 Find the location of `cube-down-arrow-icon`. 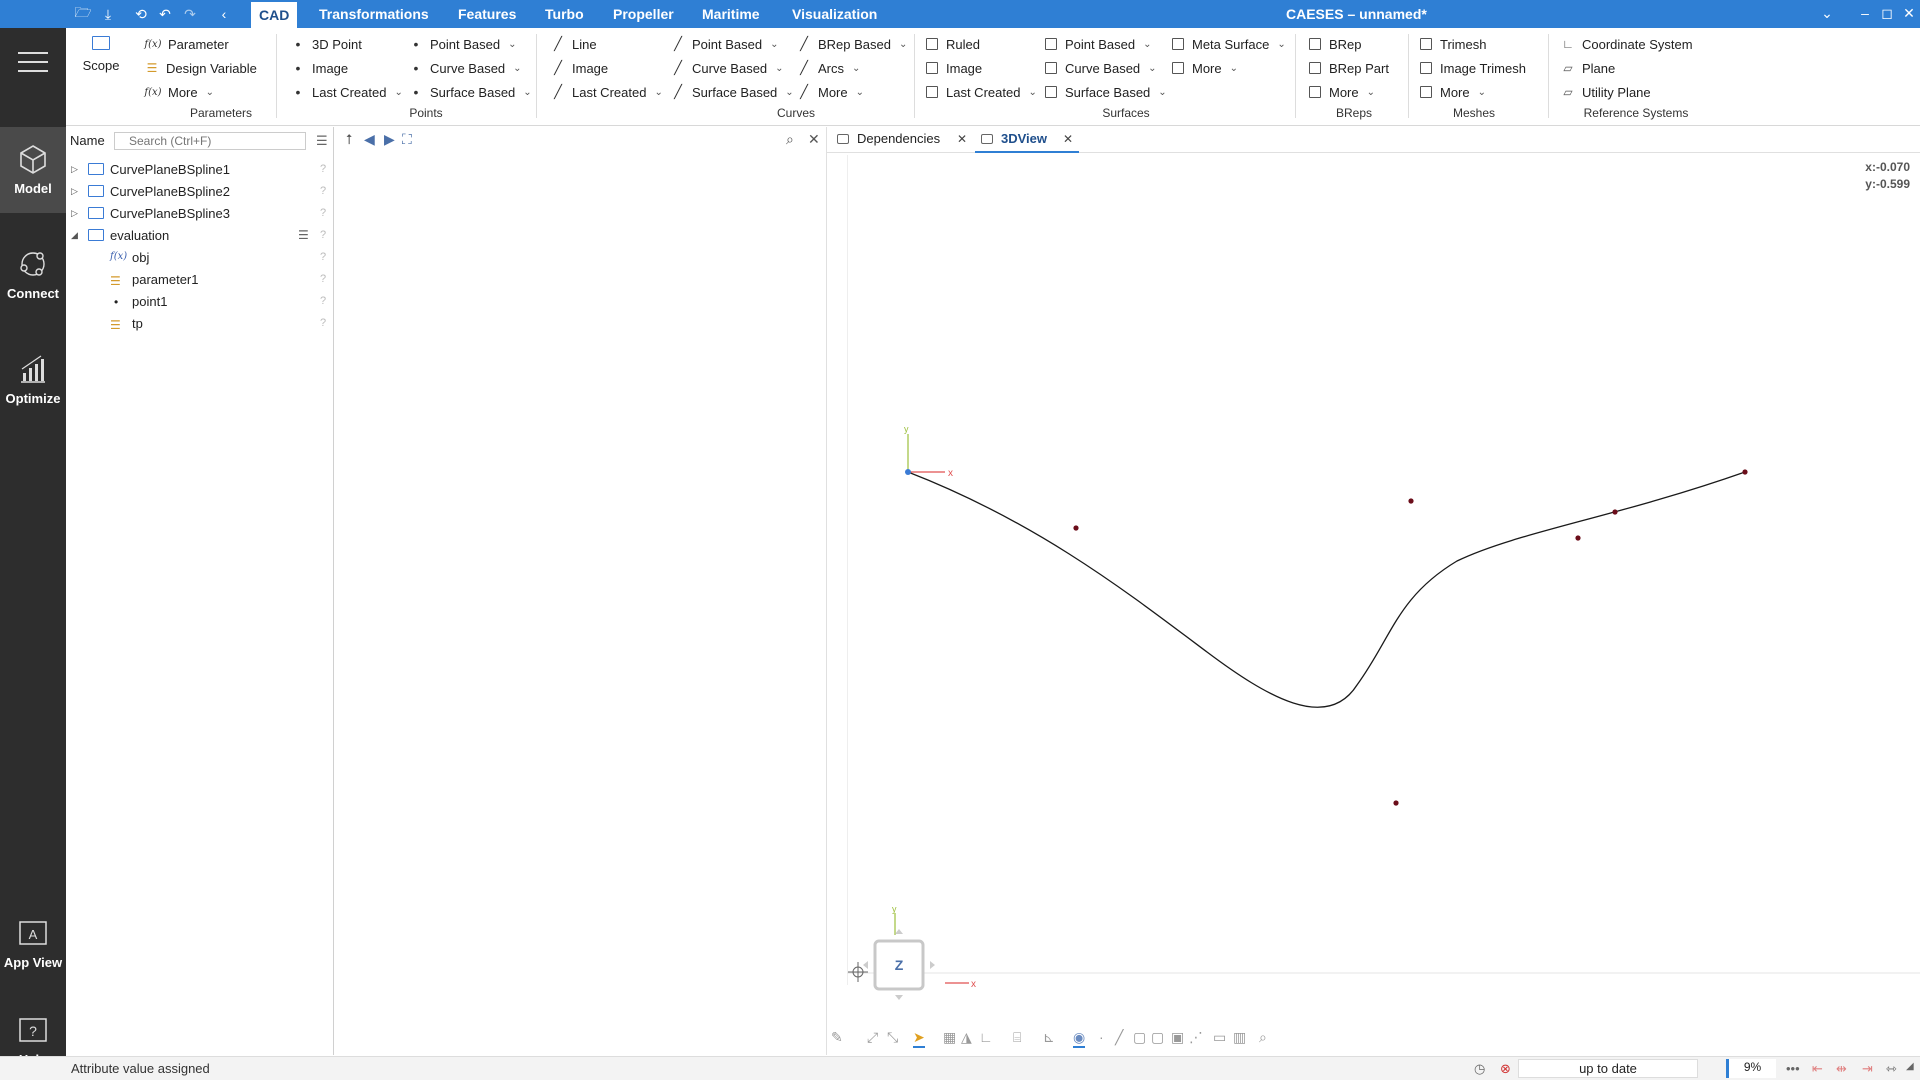

cube-down-arrow-icon is located at coordinates (899, 997).